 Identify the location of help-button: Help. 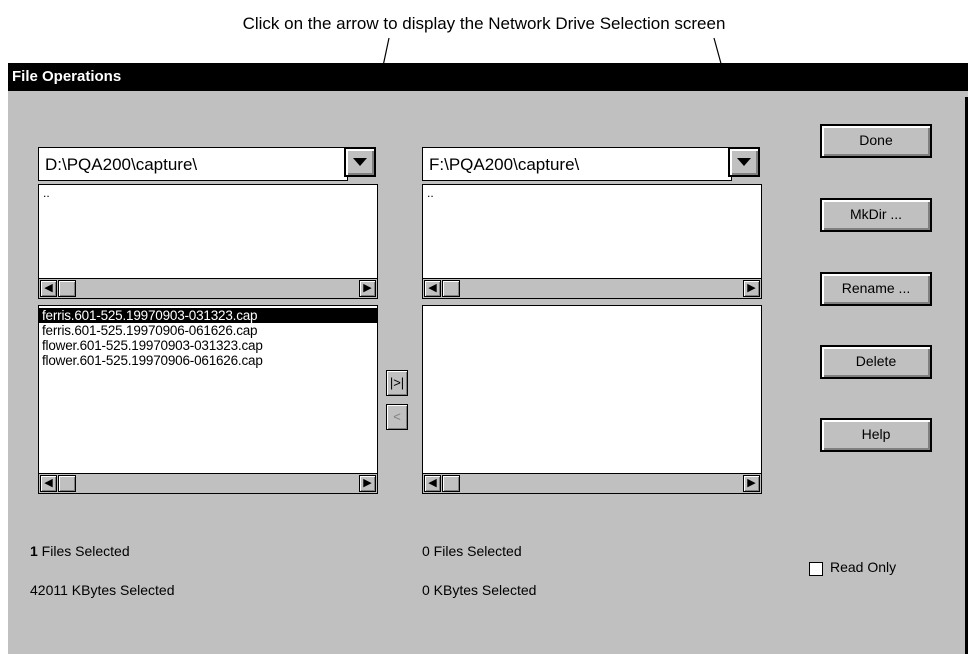
(876, 435).